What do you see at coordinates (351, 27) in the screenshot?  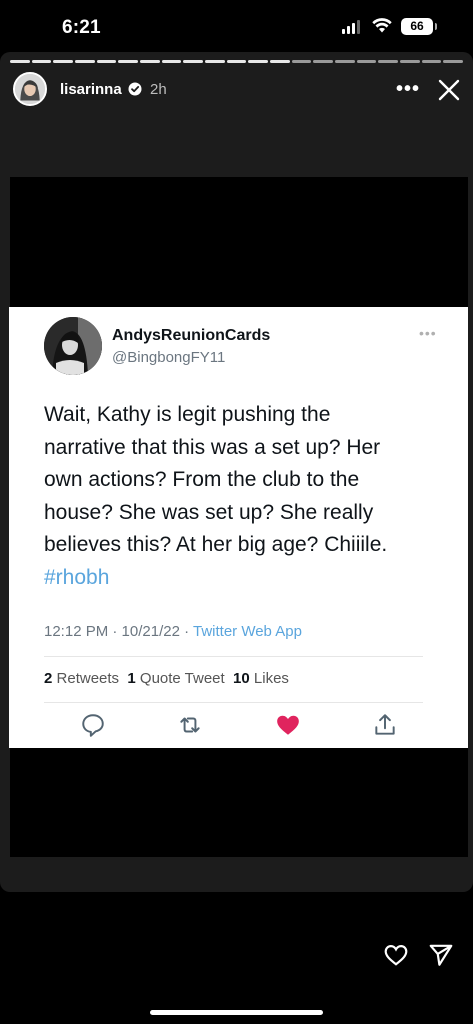 I see `signal-icon` at bounding box center [351, 27].